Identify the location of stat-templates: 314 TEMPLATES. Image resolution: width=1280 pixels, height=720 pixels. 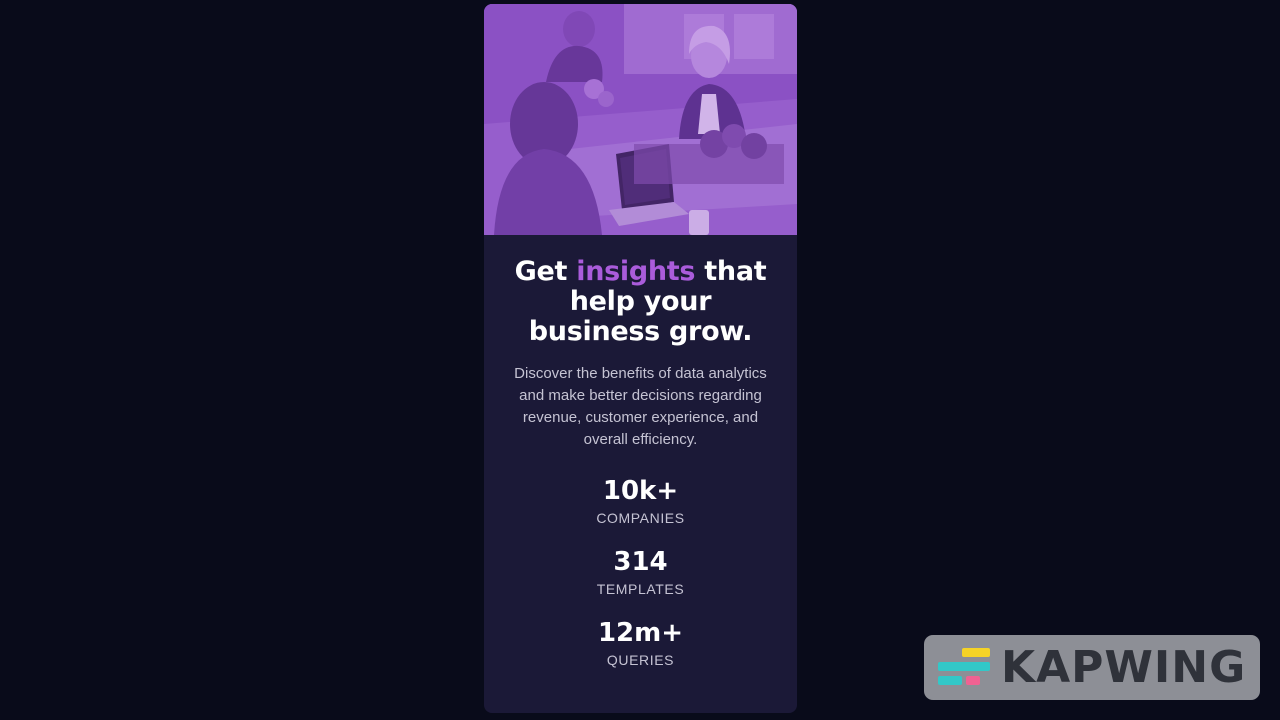
(640, 572).